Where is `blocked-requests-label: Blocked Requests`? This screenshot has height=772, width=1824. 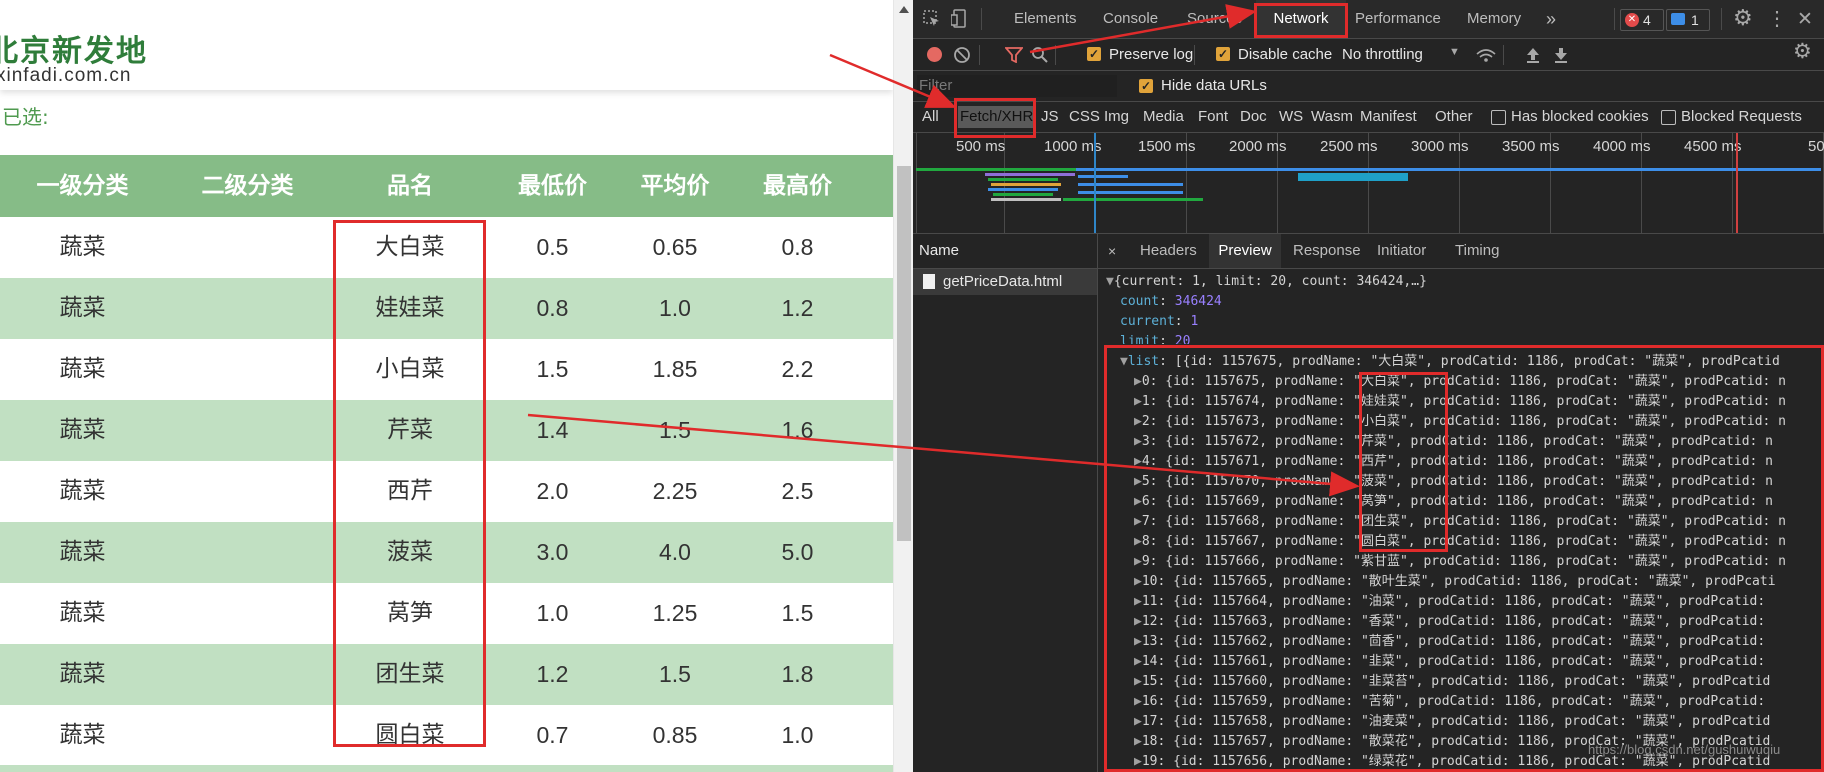
blocked-requests-label: Blocked Requests is located at coordinates (1741, 116).